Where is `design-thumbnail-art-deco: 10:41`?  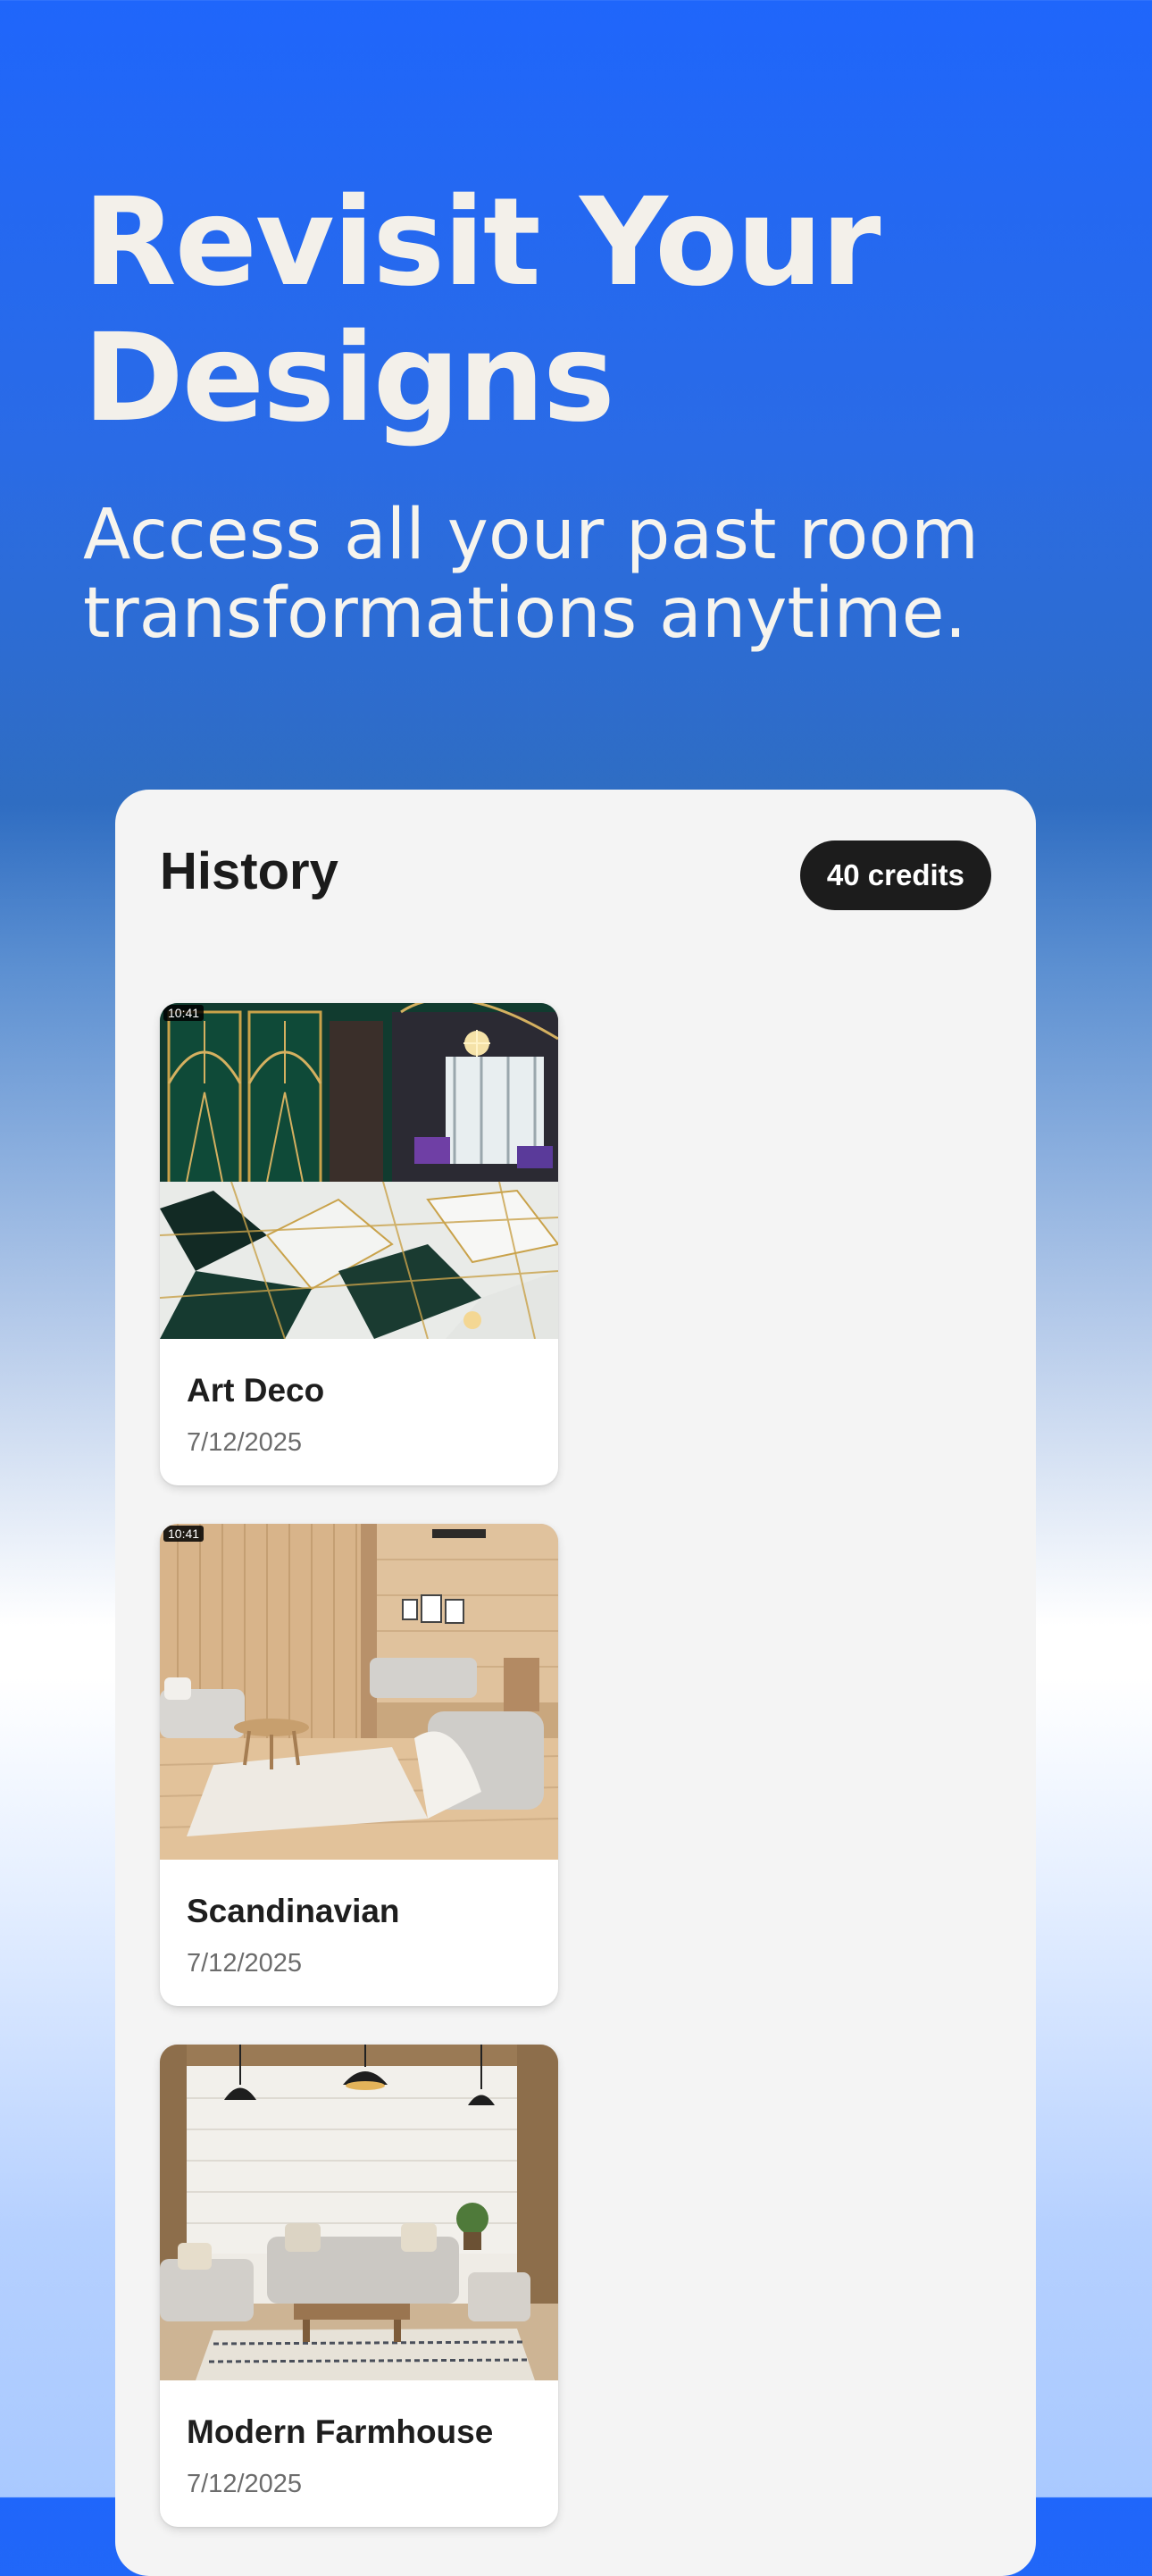 design-thumbnail-art-deco: 10:41 is located at coordinates (359, 1171).